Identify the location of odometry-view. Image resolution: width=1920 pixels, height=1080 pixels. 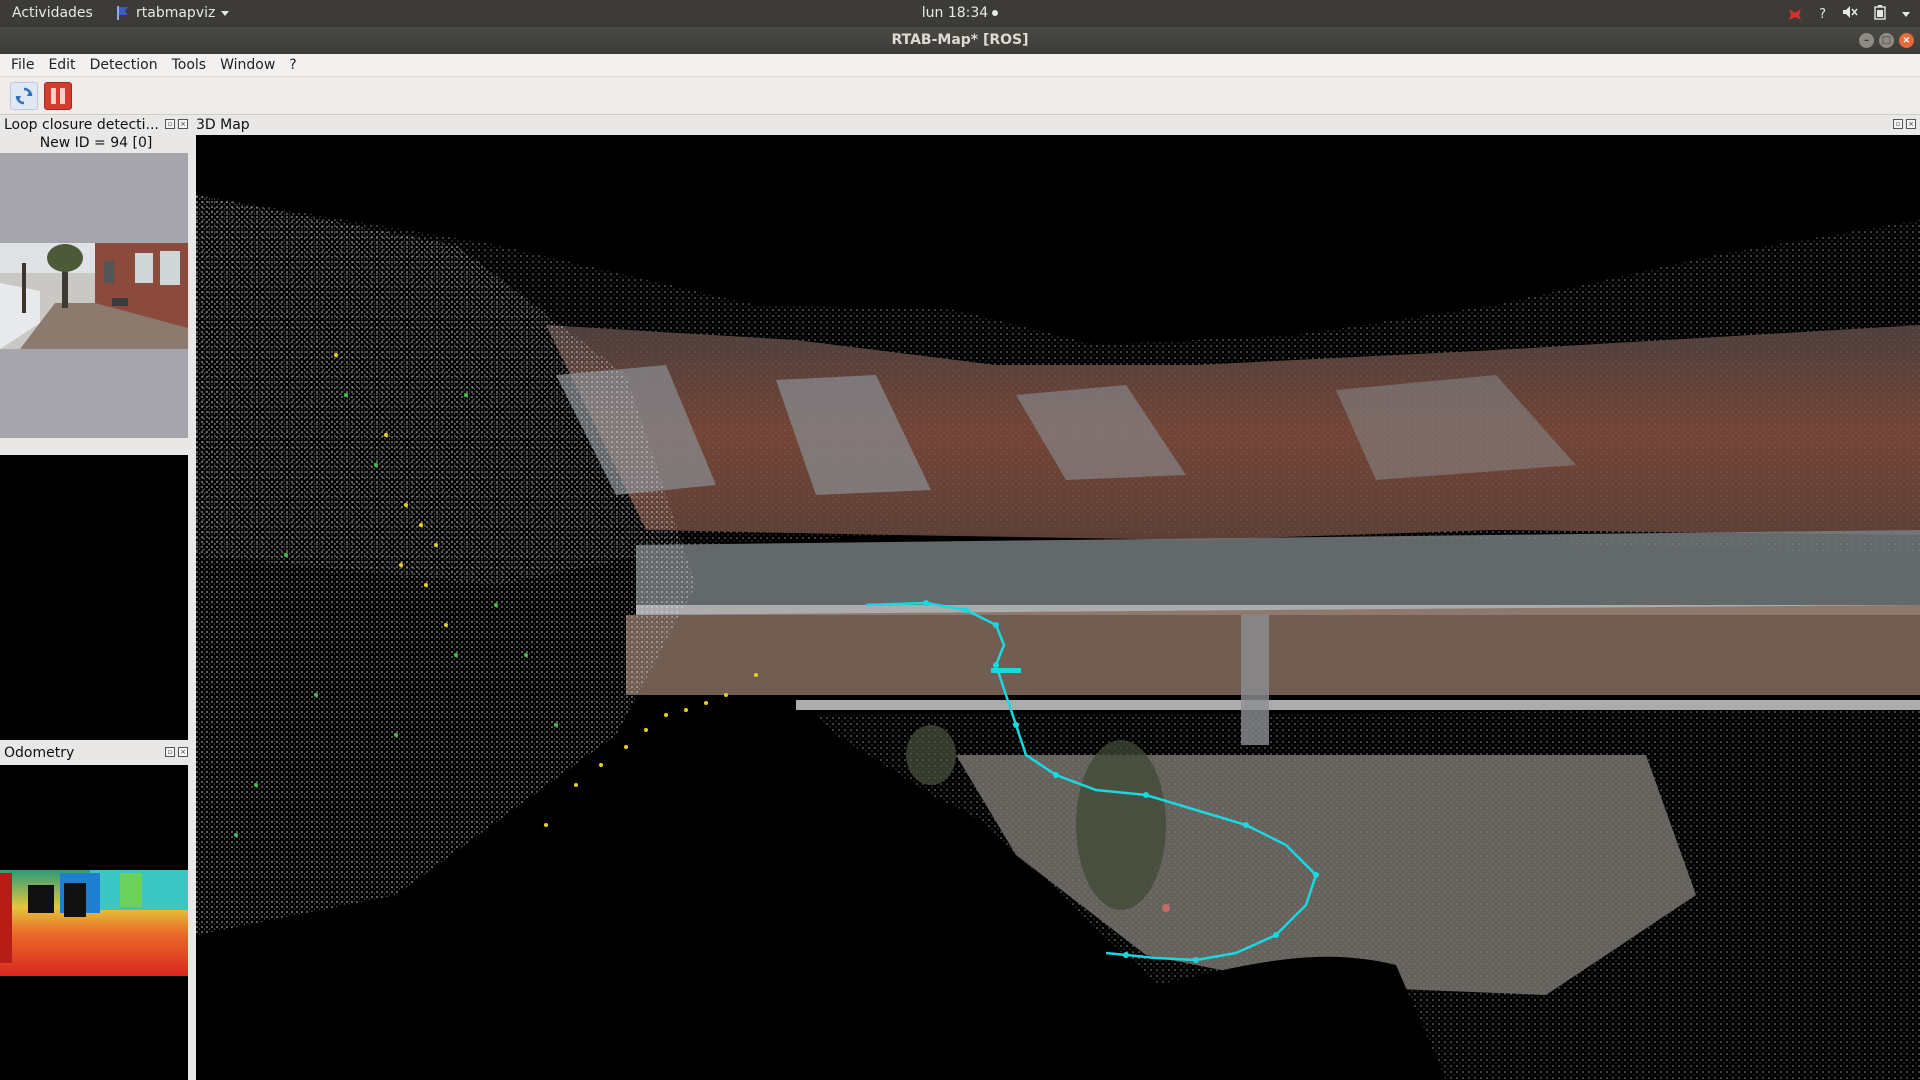
(94, 922).